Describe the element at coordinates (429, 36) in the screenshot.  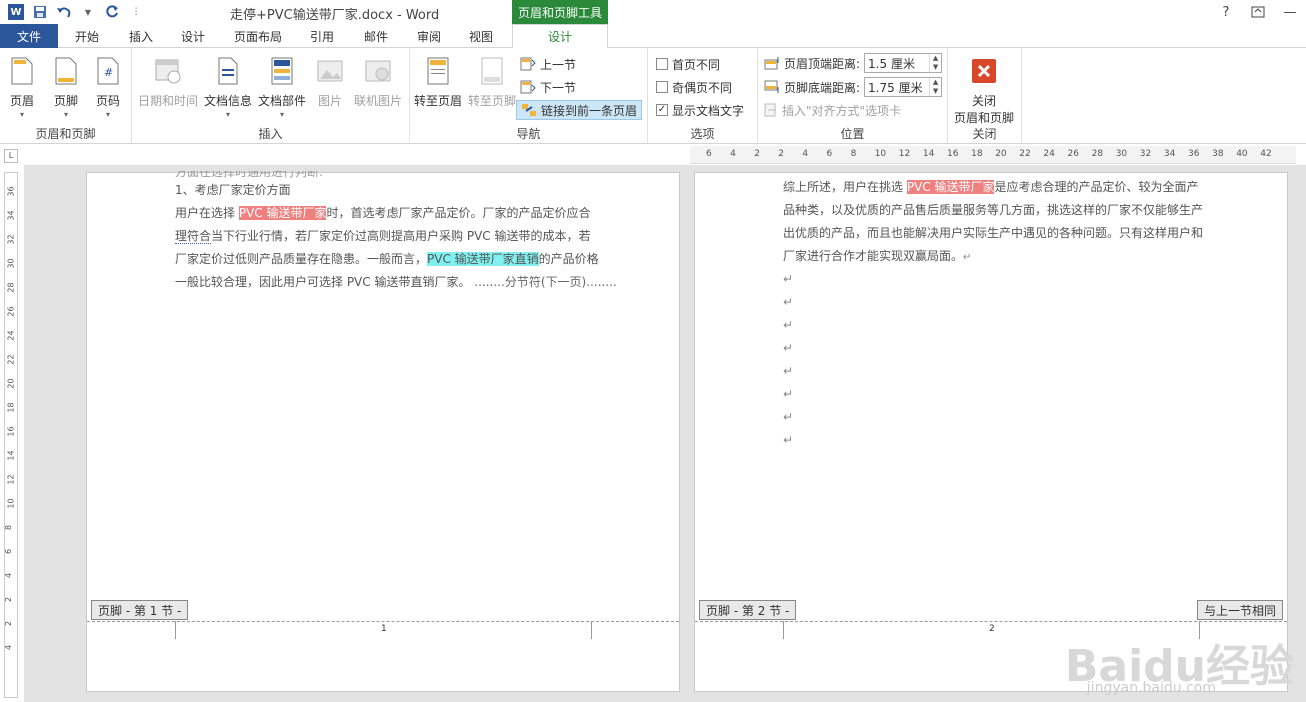
I see `tab-review: 审阅` at that location.